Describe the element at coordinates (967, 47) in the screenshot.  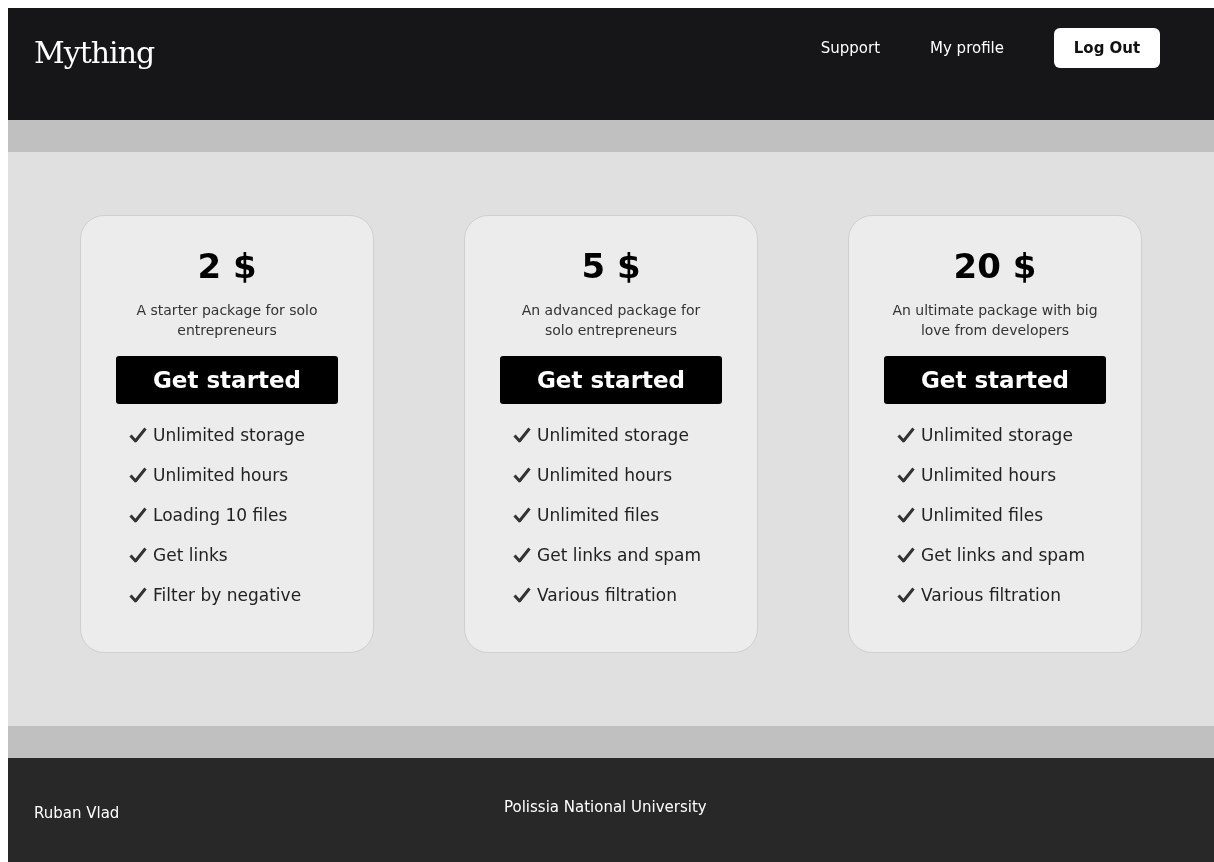
I see `nav-link: My profile` at that location.